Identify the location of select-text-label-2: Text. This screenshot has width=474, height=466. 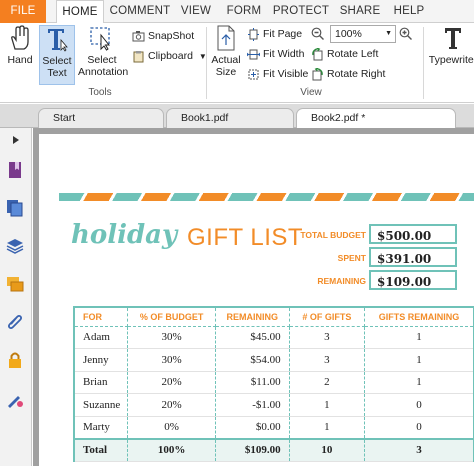
(57, 73).